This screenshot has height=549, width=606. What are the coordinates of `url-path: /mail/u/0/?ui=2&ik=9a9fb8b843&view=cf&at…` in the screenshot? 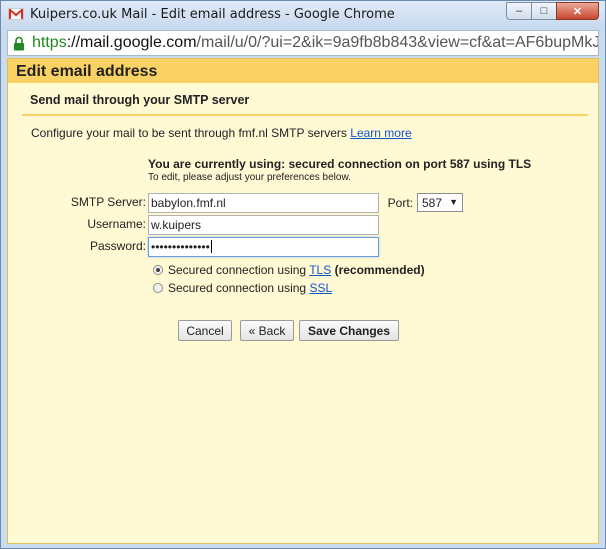 It's located at (397, 42).